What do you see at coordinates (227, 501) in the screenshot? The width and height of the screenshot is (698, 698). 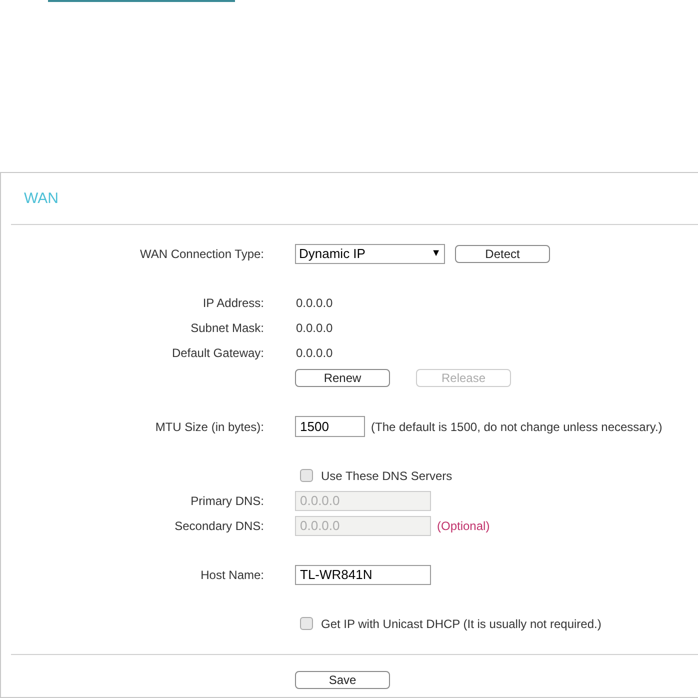 I see `field-label: Primary DNS:` at bounding box center [227, 501].